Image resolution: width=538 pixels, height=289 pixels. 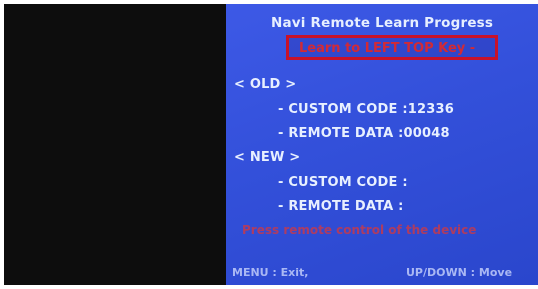 I want to click on old-remote-data: - REMOTE DATA :00048, so click(x=364, y=133).